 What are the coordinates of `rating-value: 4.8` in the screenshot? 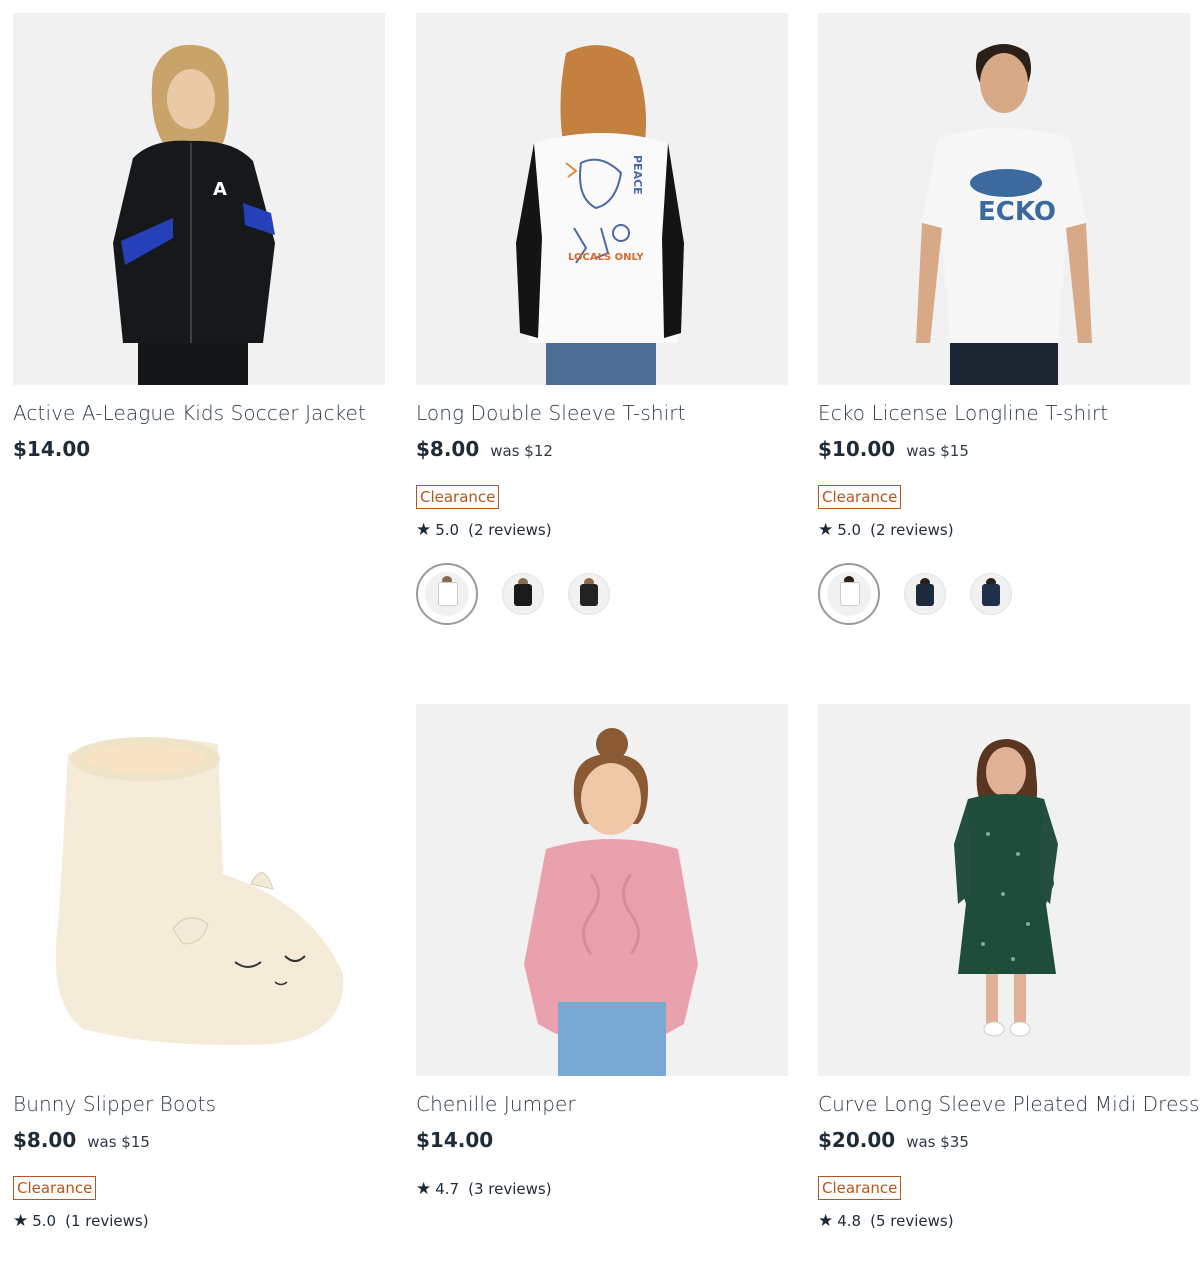 It's located at (849, 1221).